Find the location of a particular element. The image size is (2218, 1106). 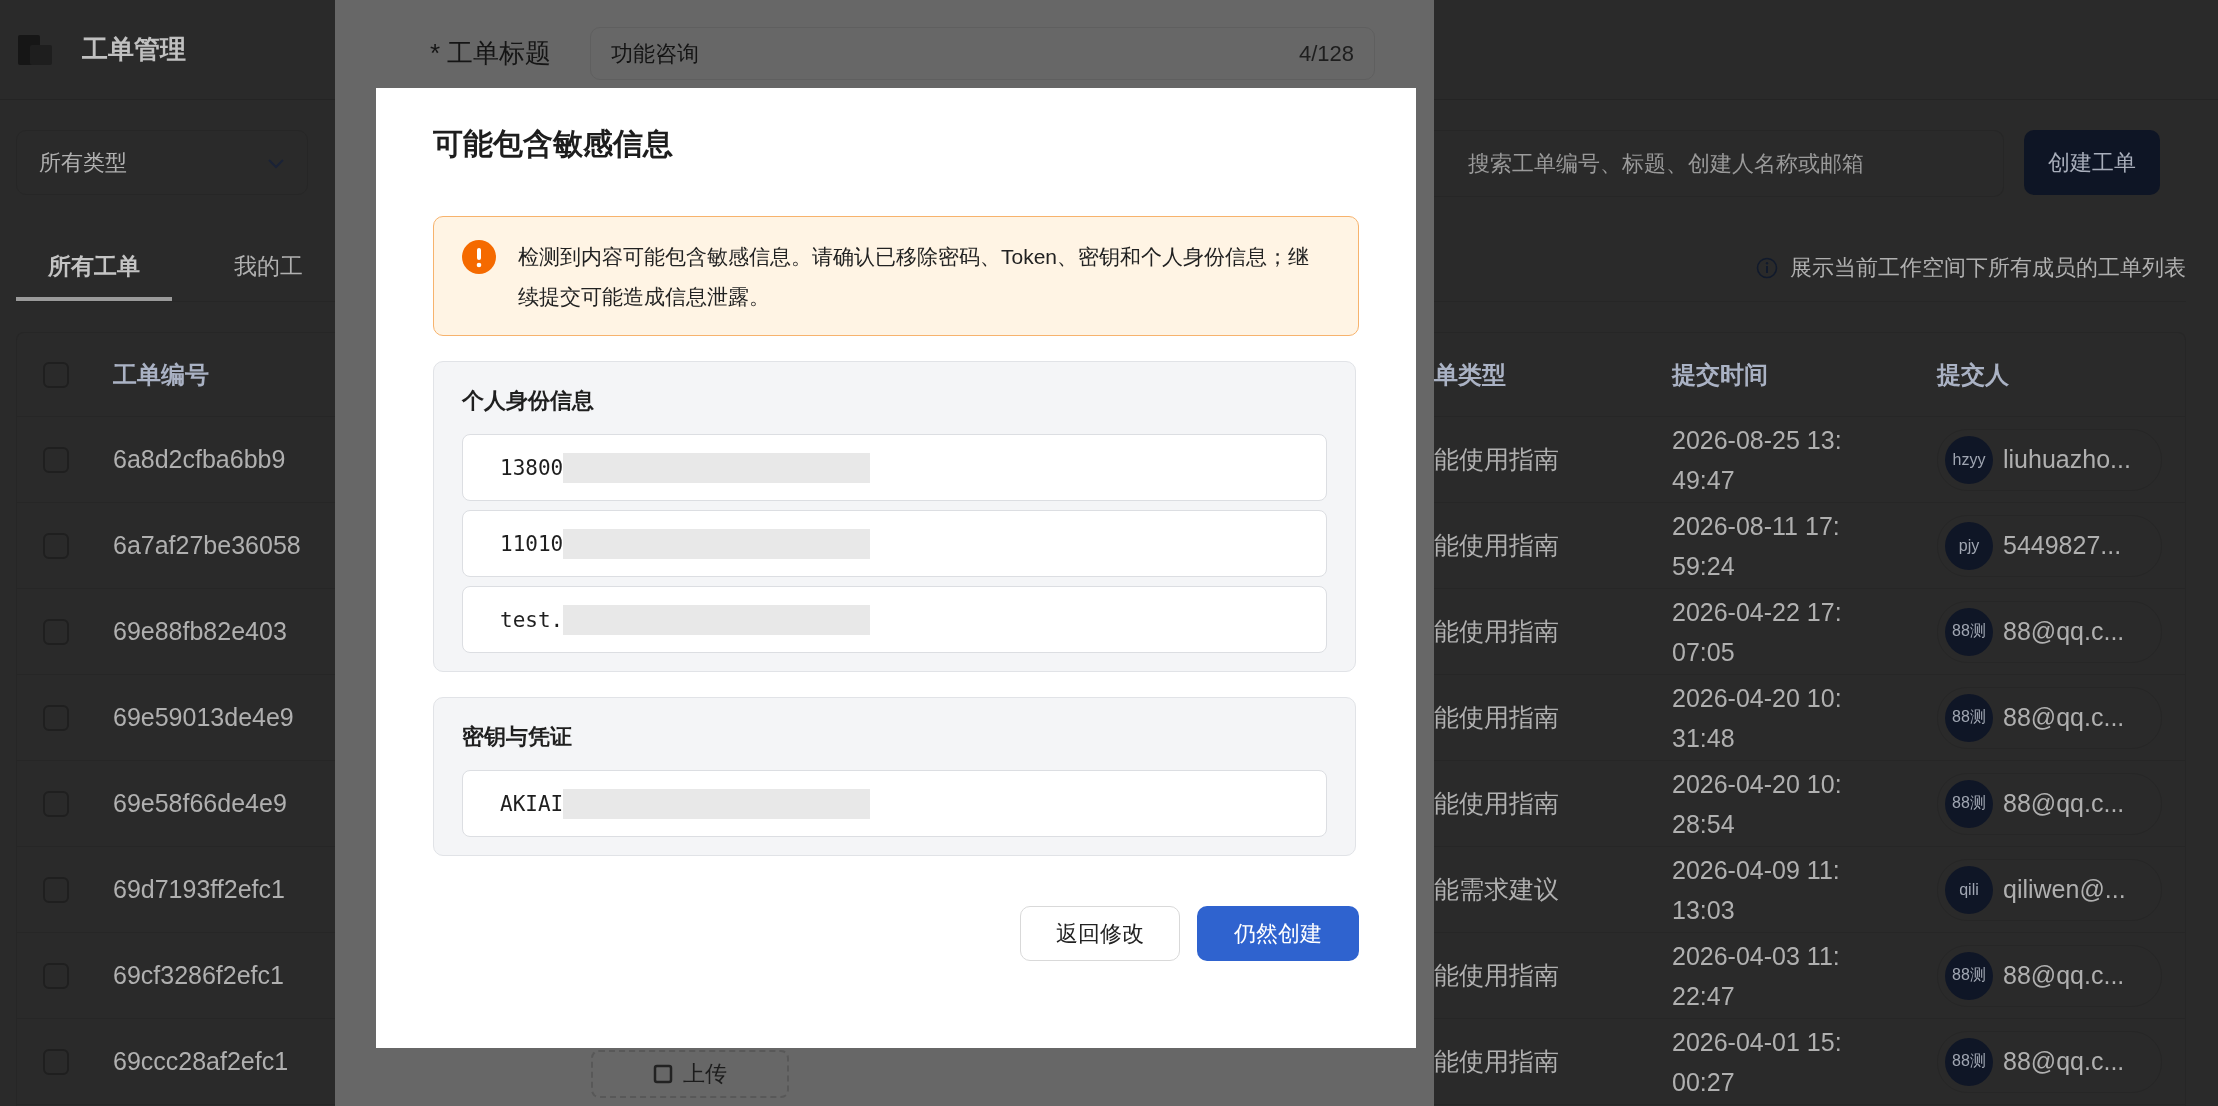

table-cell: 69e58f66de4e9 is located at coordinates (200, 803).